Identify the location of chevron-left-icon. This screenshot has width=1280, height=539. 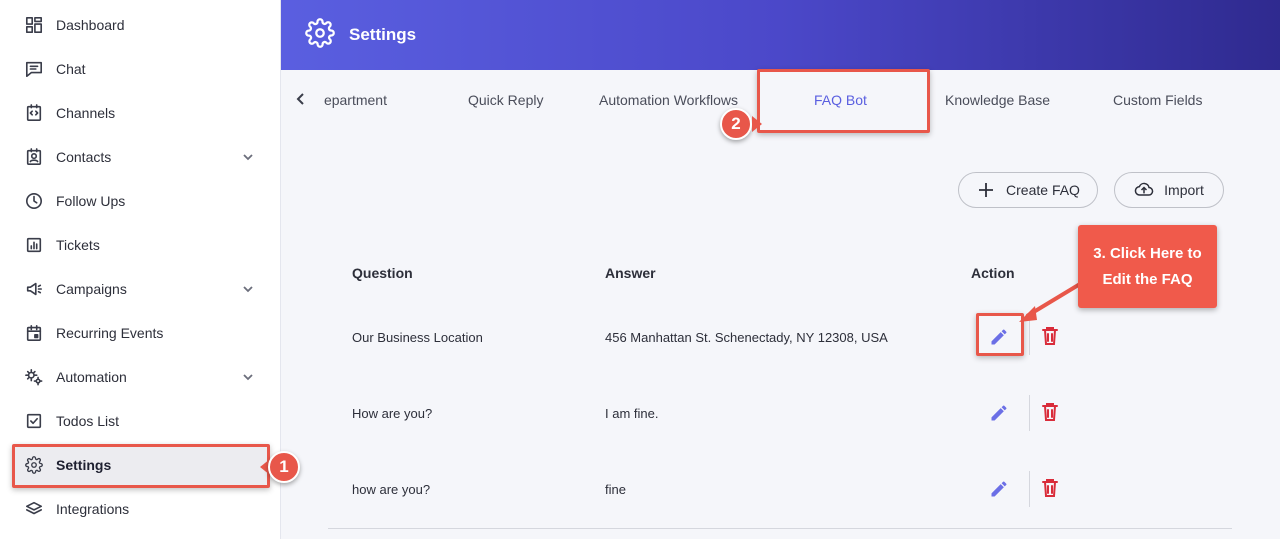
(301, 99).